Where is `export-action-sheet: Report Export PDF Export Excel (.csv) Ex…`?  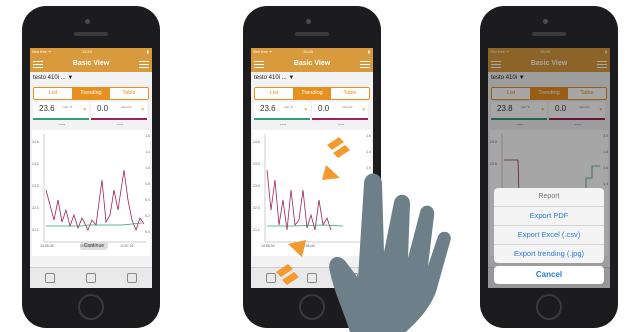 export-action-sheet: Report Export PDF Export Excel (.csv) Ex… is located at coordinates (549, 236).